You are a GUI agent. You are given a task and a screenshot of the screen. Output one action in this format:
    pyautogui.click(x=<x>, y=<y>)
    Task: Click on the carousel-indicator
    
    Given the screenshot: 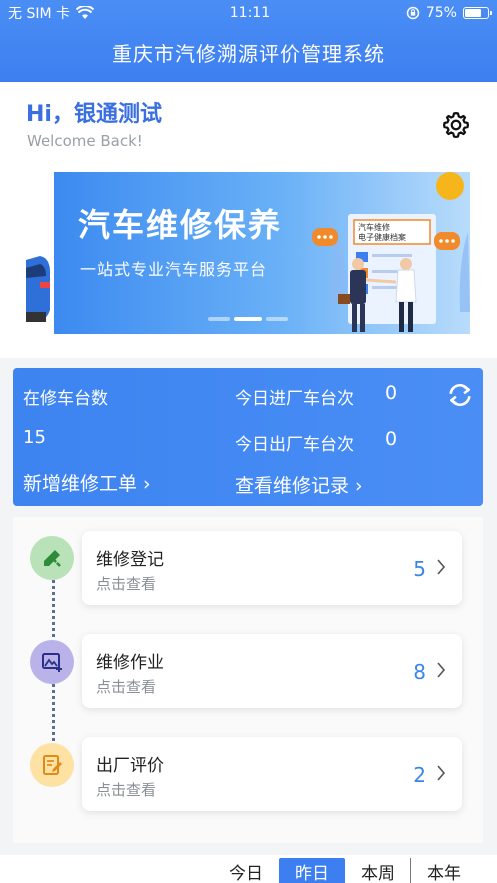 What is the action you would take?
    pyautogui.click(x=248, y=319)
    